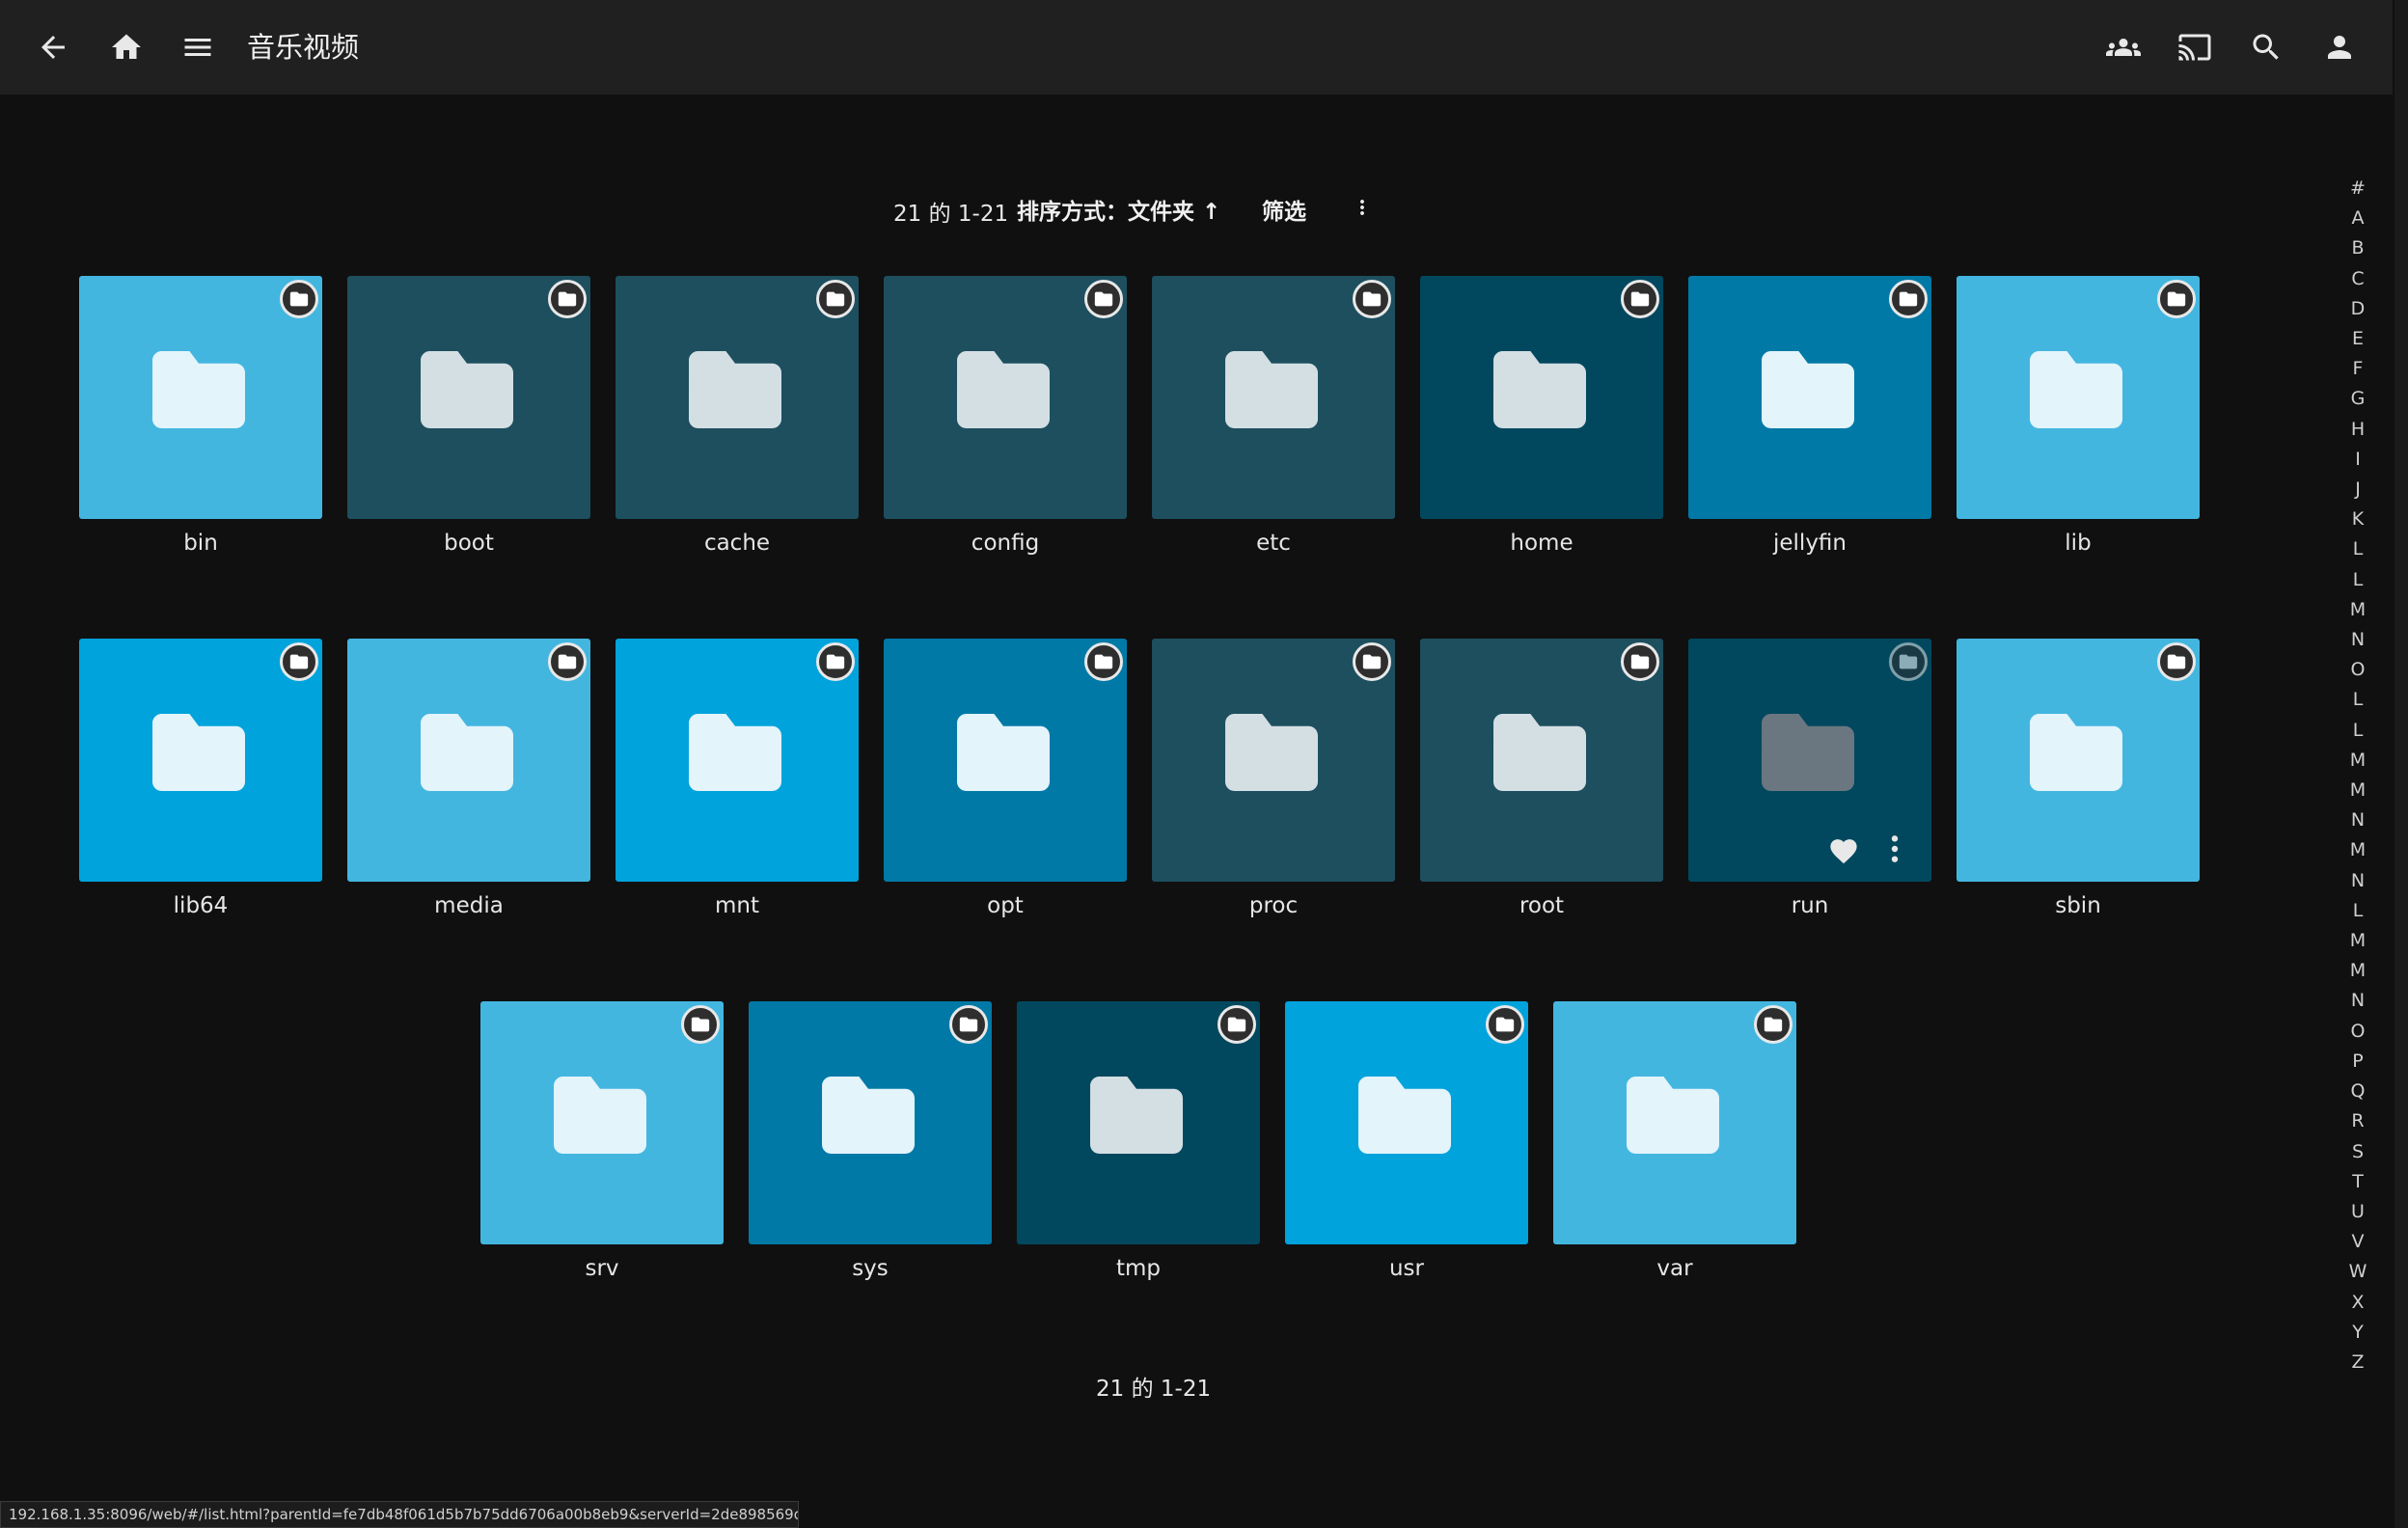 Image resolution: width=2408 pixels, height=1528 pixels. I want to click on folder-card: jellyfin, so click(1809, 417).